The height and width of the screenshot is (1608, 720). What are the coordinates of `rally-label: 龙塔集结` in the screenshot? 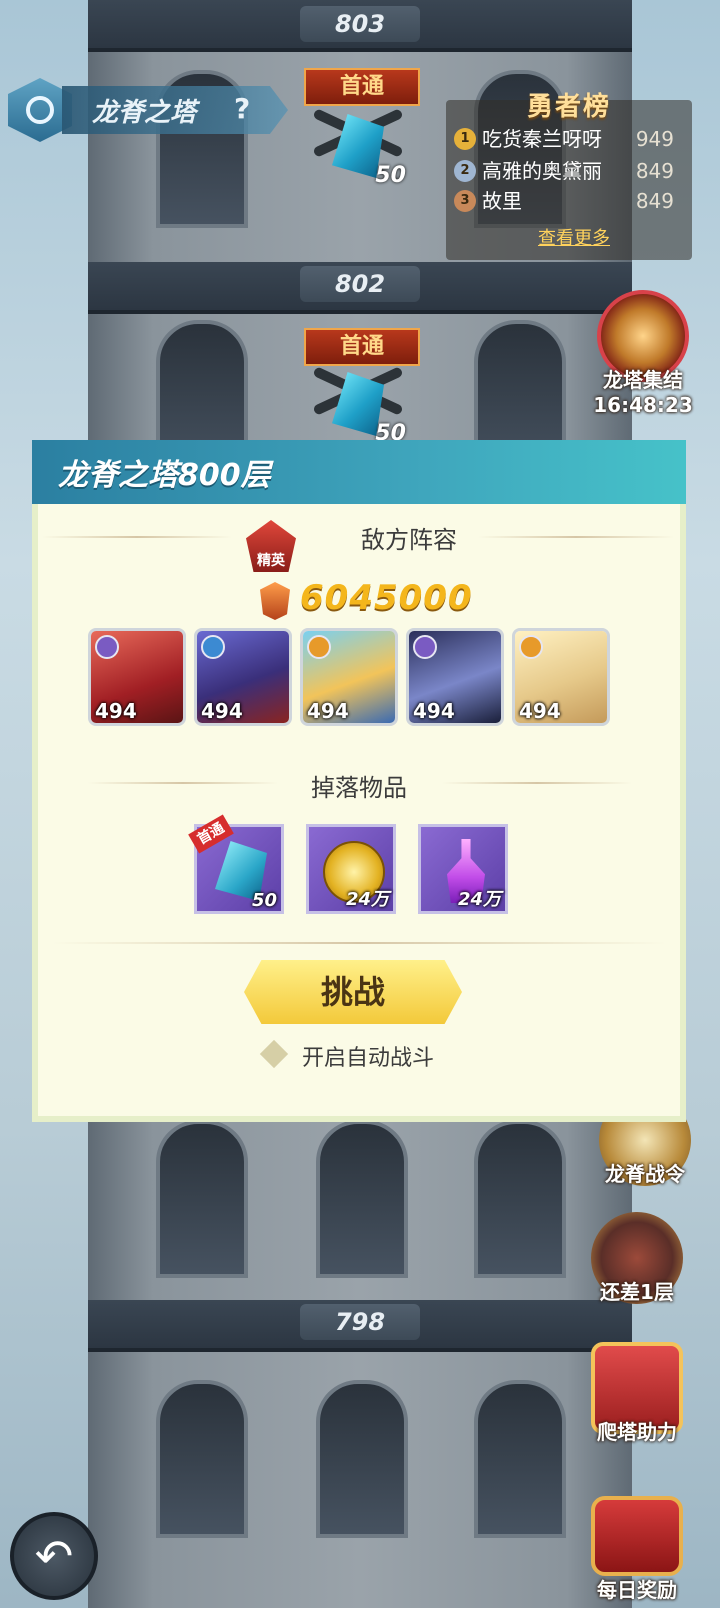 It's located at (643, 380).